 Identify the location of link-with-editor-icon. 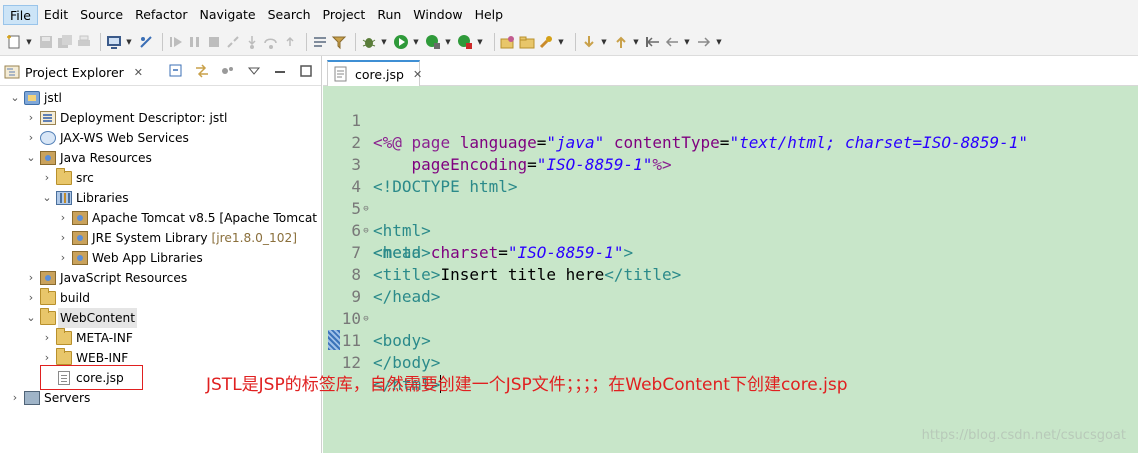
(202, 71).